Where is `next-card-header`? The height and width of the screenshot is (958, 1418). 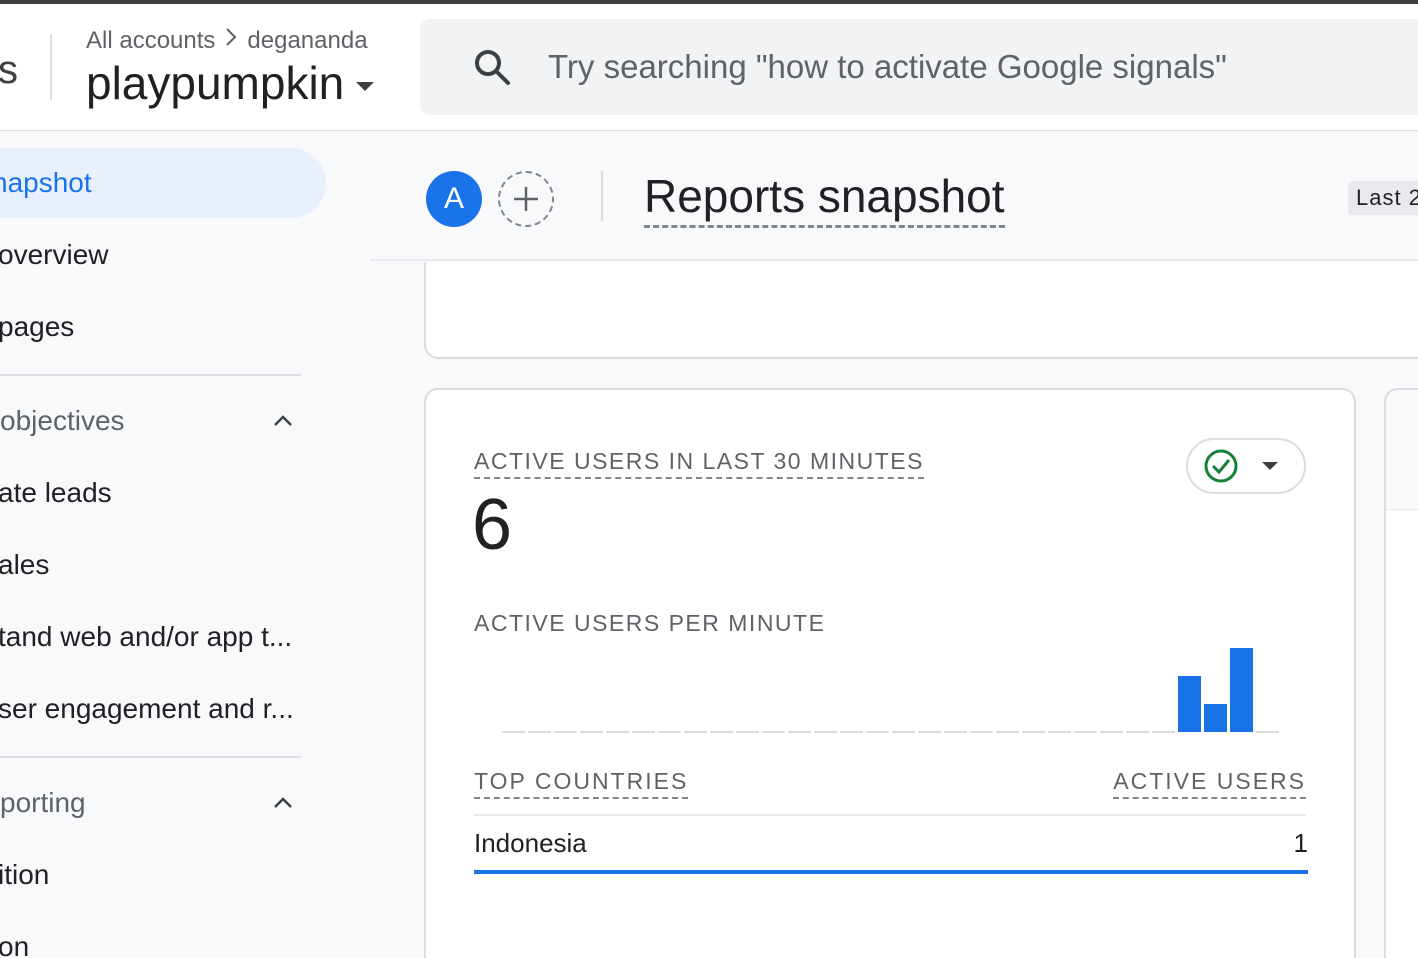 next-card-header is located at coordinates (1402, 450).